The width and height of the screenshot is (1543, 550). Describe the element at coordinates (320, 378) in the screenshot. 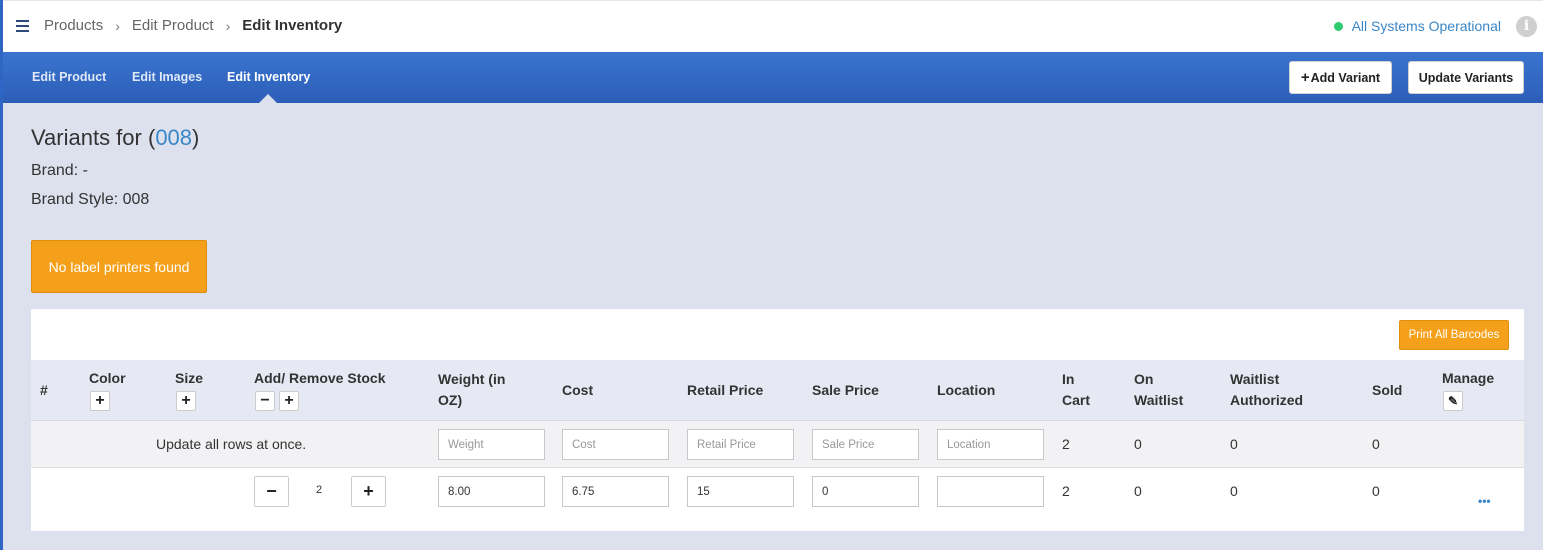

I see `col-stock: Add/ Remove Stock` at that location.